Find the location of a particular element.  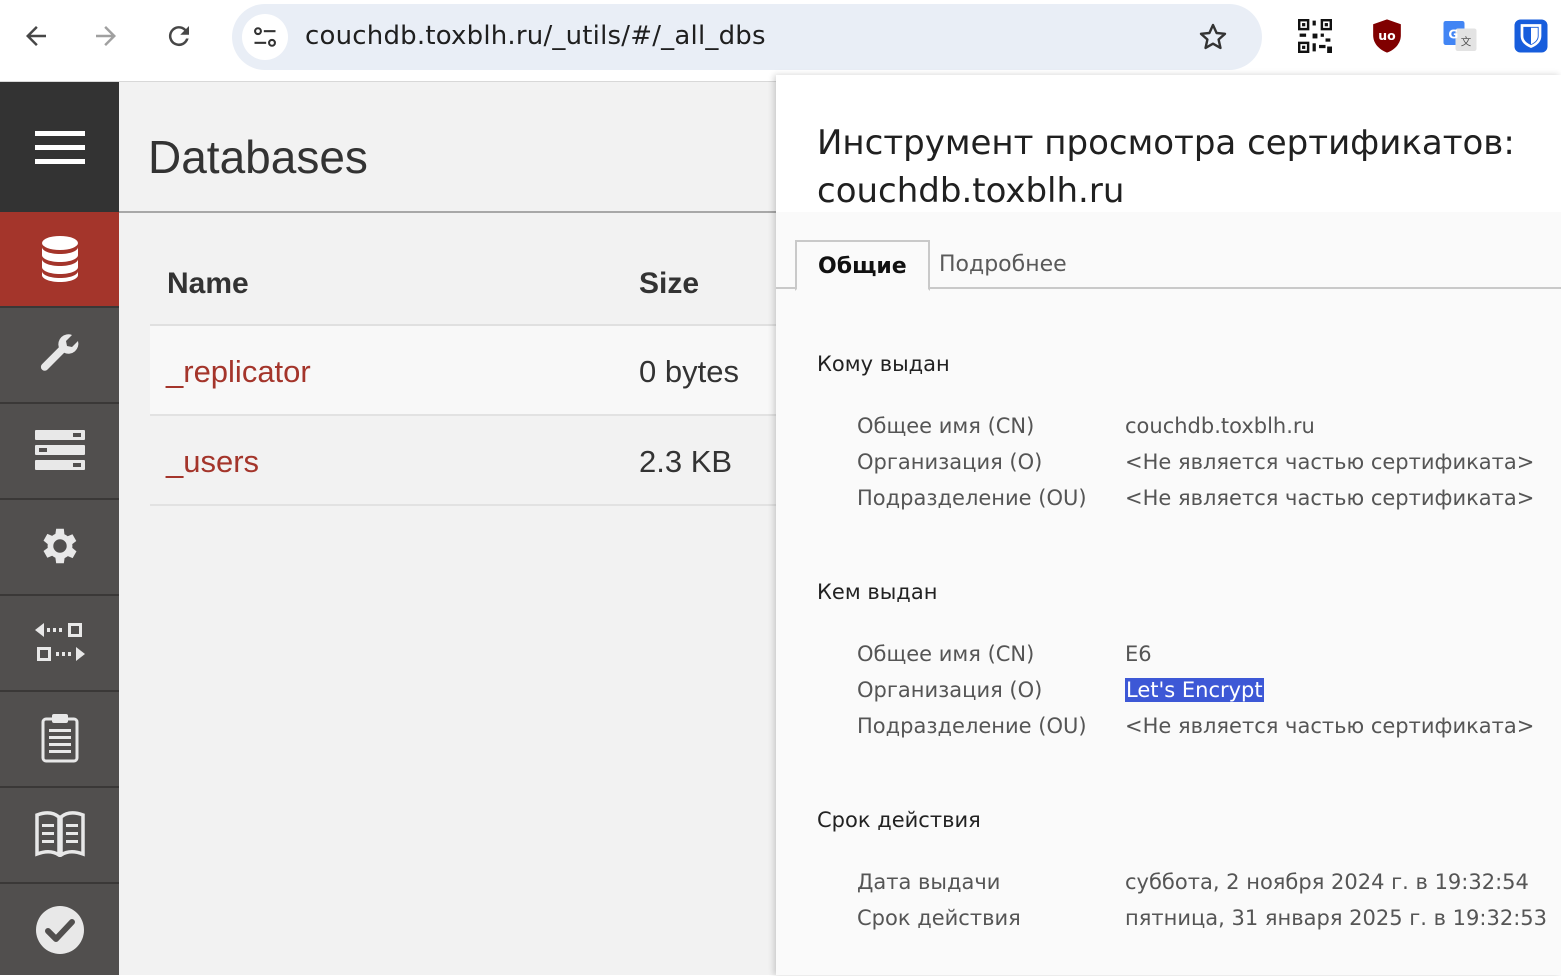

arrow-right-icon is located at coordinates (106, 36).